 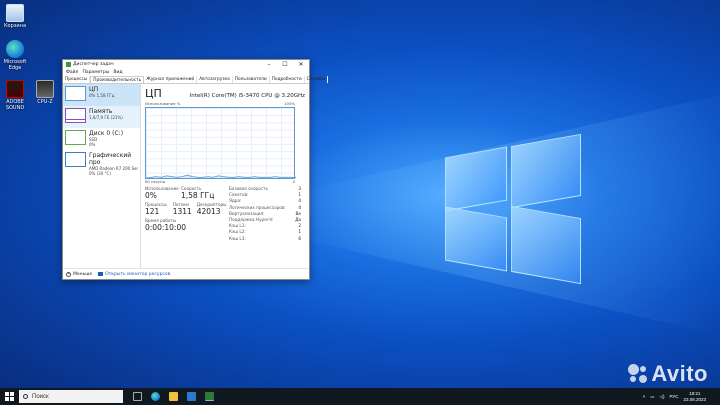 I want to click on cpu-model: Intel(R) Core(TM) i5-3470 CPU @ 3.20GHz, so click(x=247, y=96).